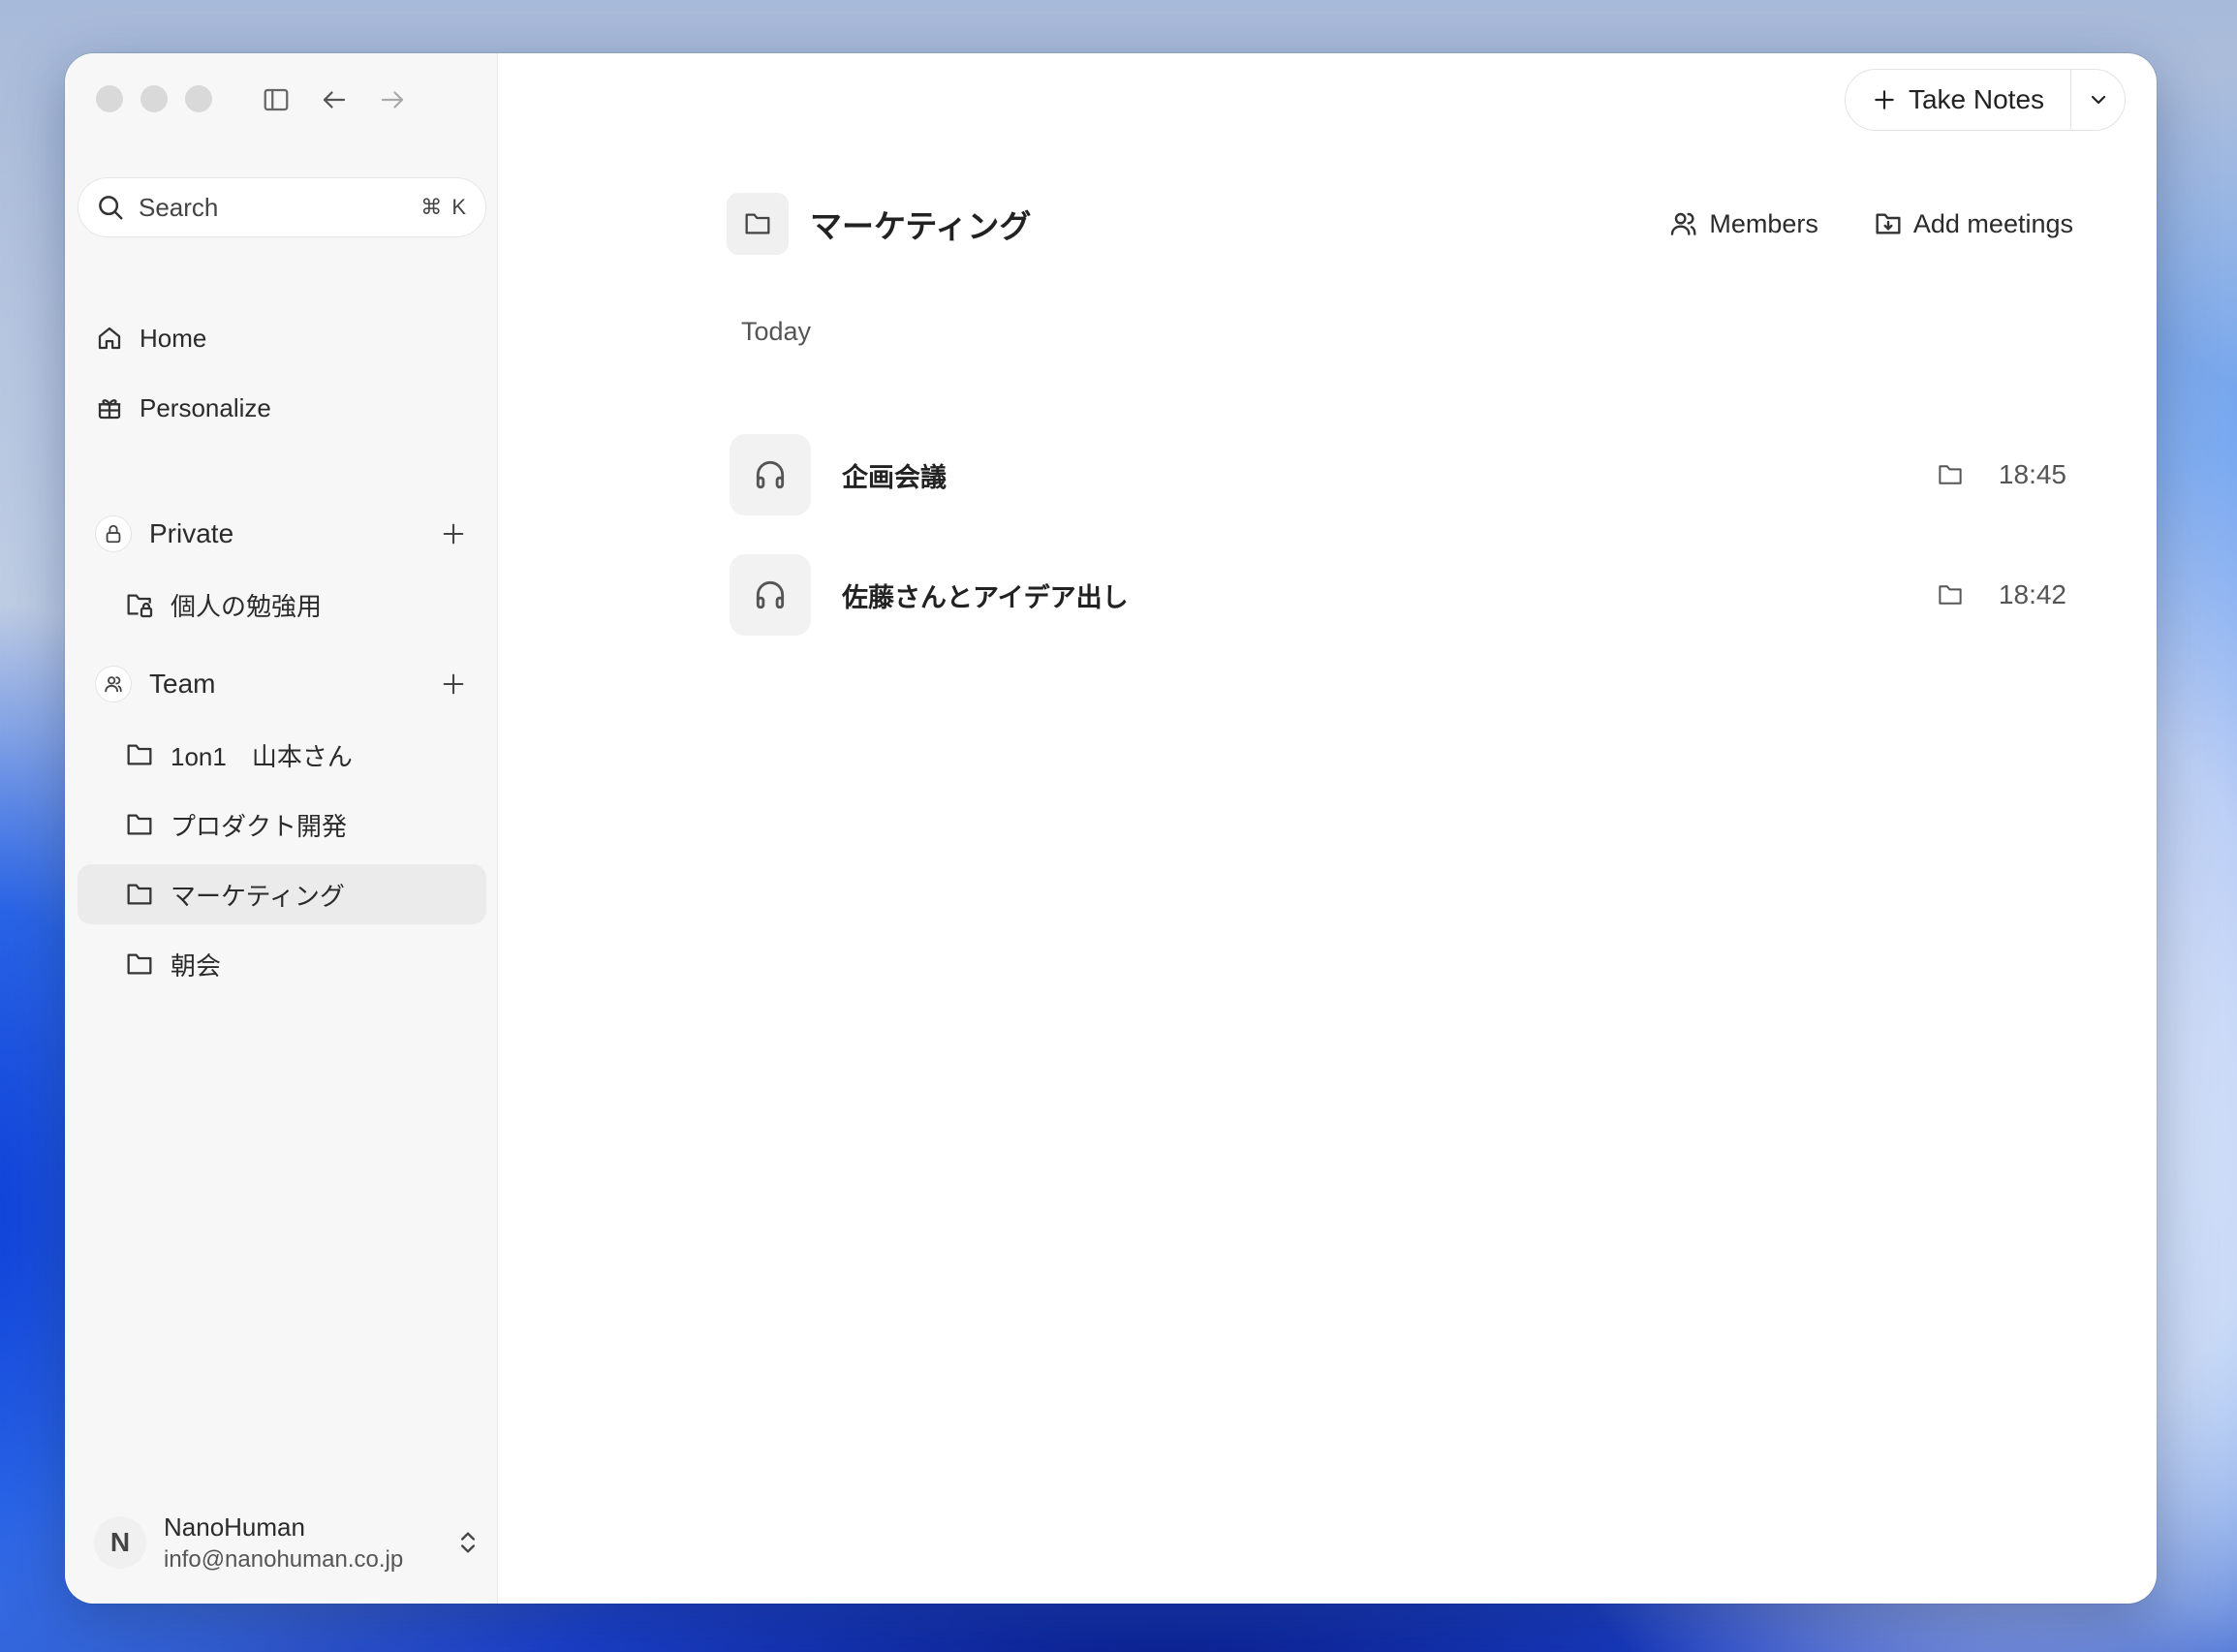 The width and height of the screenshot is (2237, 1652). What do you see at coordinates (110, 338) in the screenshot?
I see `home-icon` at bounding box center [110, 338].